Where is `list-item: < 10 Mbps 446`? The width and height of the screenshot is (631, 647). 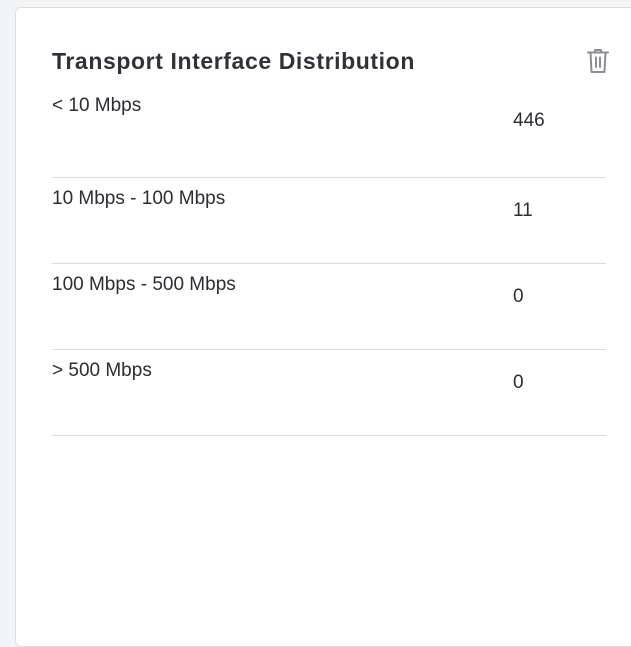 list-item: < 10 Mbps 446 is located at coordinates (329, 135).